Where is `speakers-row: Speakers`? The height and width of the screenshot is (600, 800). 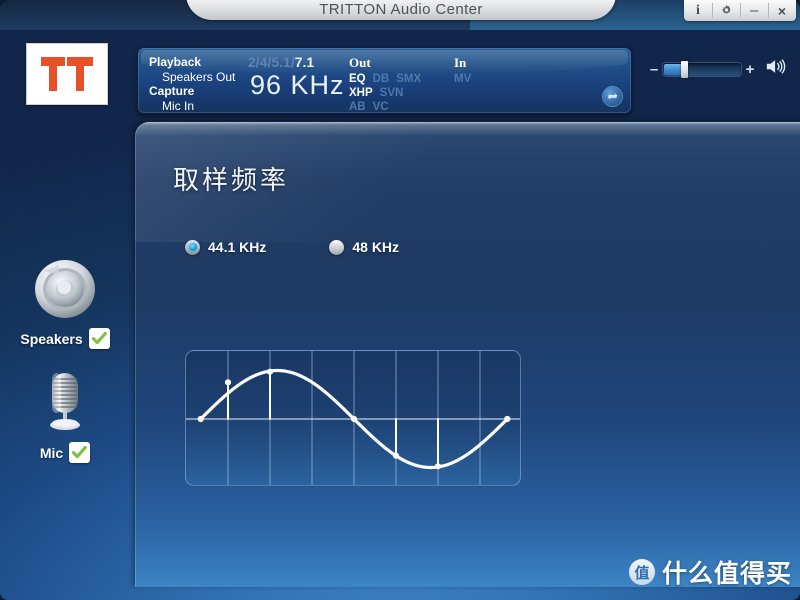 speakers-row: Speakers is located at coordinates (65, 338).